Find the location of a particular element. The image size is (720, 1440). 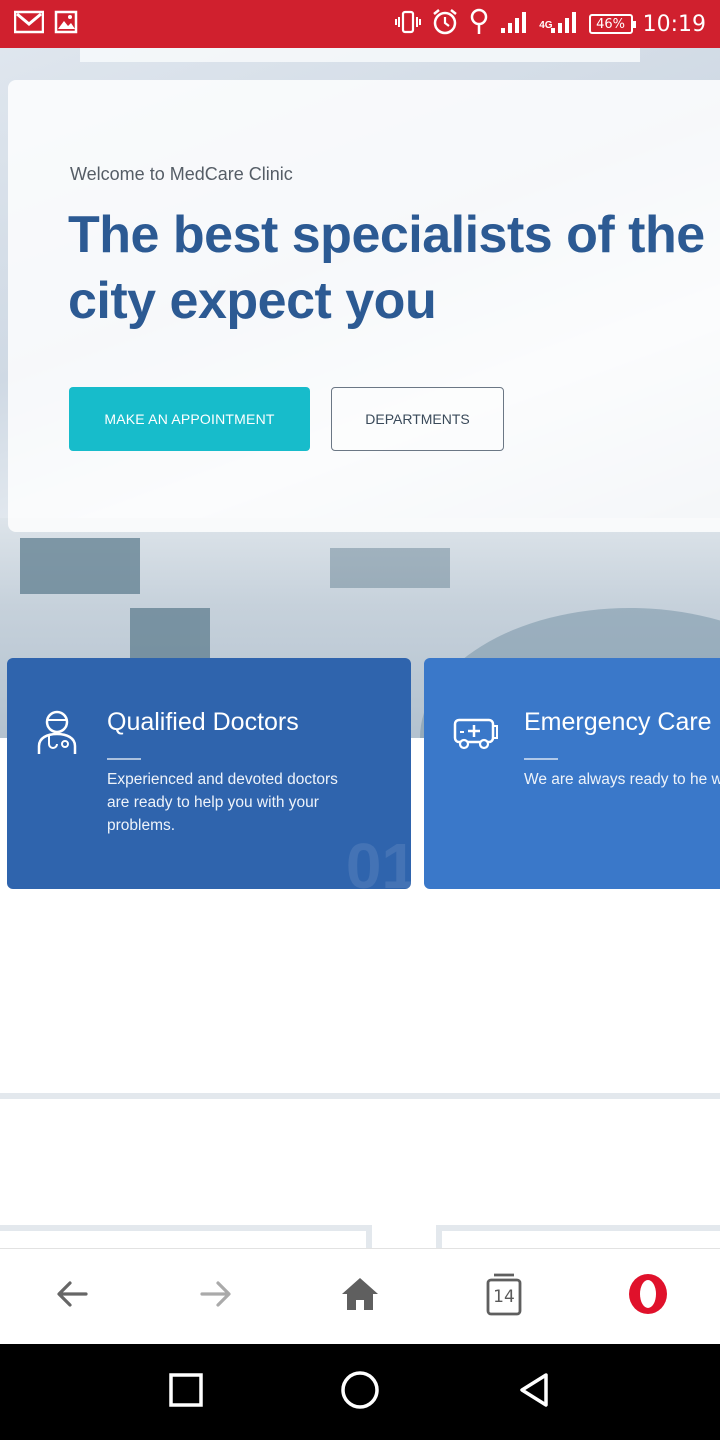

welcome-text: Welcome to MedCare Clinic is located at coordinates (181, 174).